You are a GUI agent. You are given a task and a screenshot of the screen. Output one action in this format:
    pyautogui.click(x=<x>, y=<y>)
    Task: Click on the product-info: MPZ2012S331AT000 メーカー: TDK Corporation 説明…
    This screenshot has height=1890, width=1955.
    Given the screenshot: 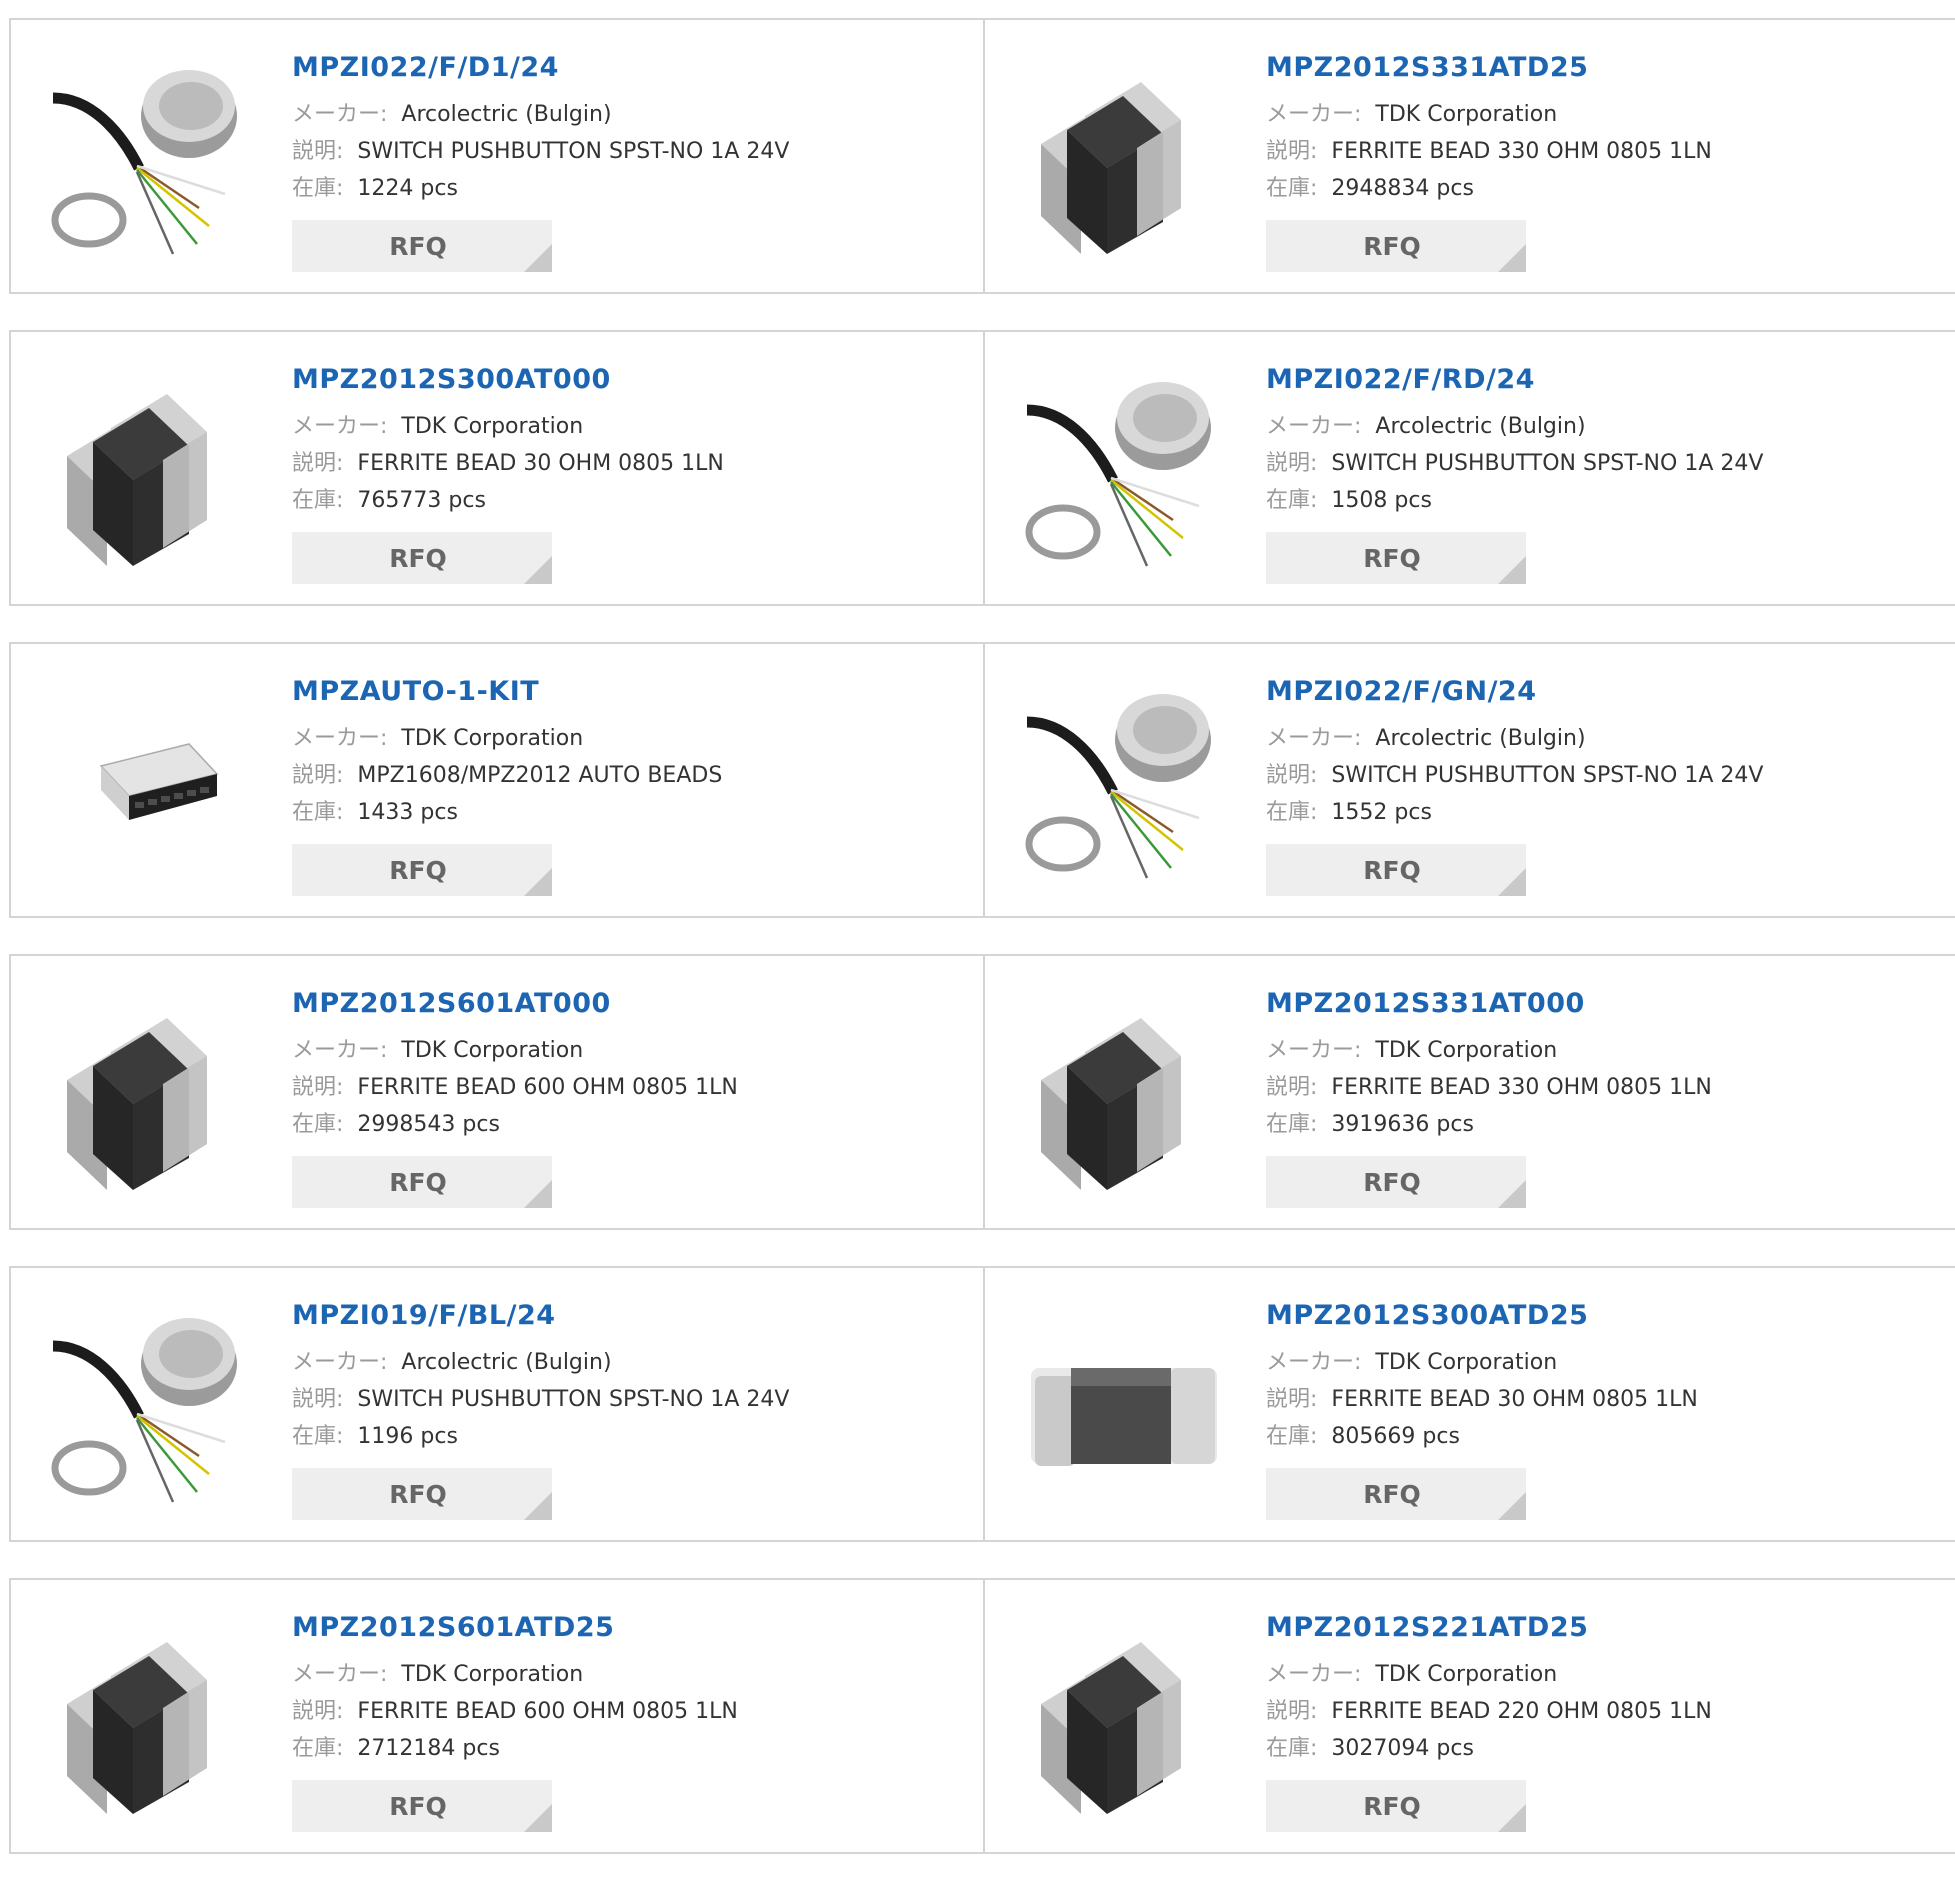 What is the action you would take?
    pyautogui.click(x=1606, y=1064)
    